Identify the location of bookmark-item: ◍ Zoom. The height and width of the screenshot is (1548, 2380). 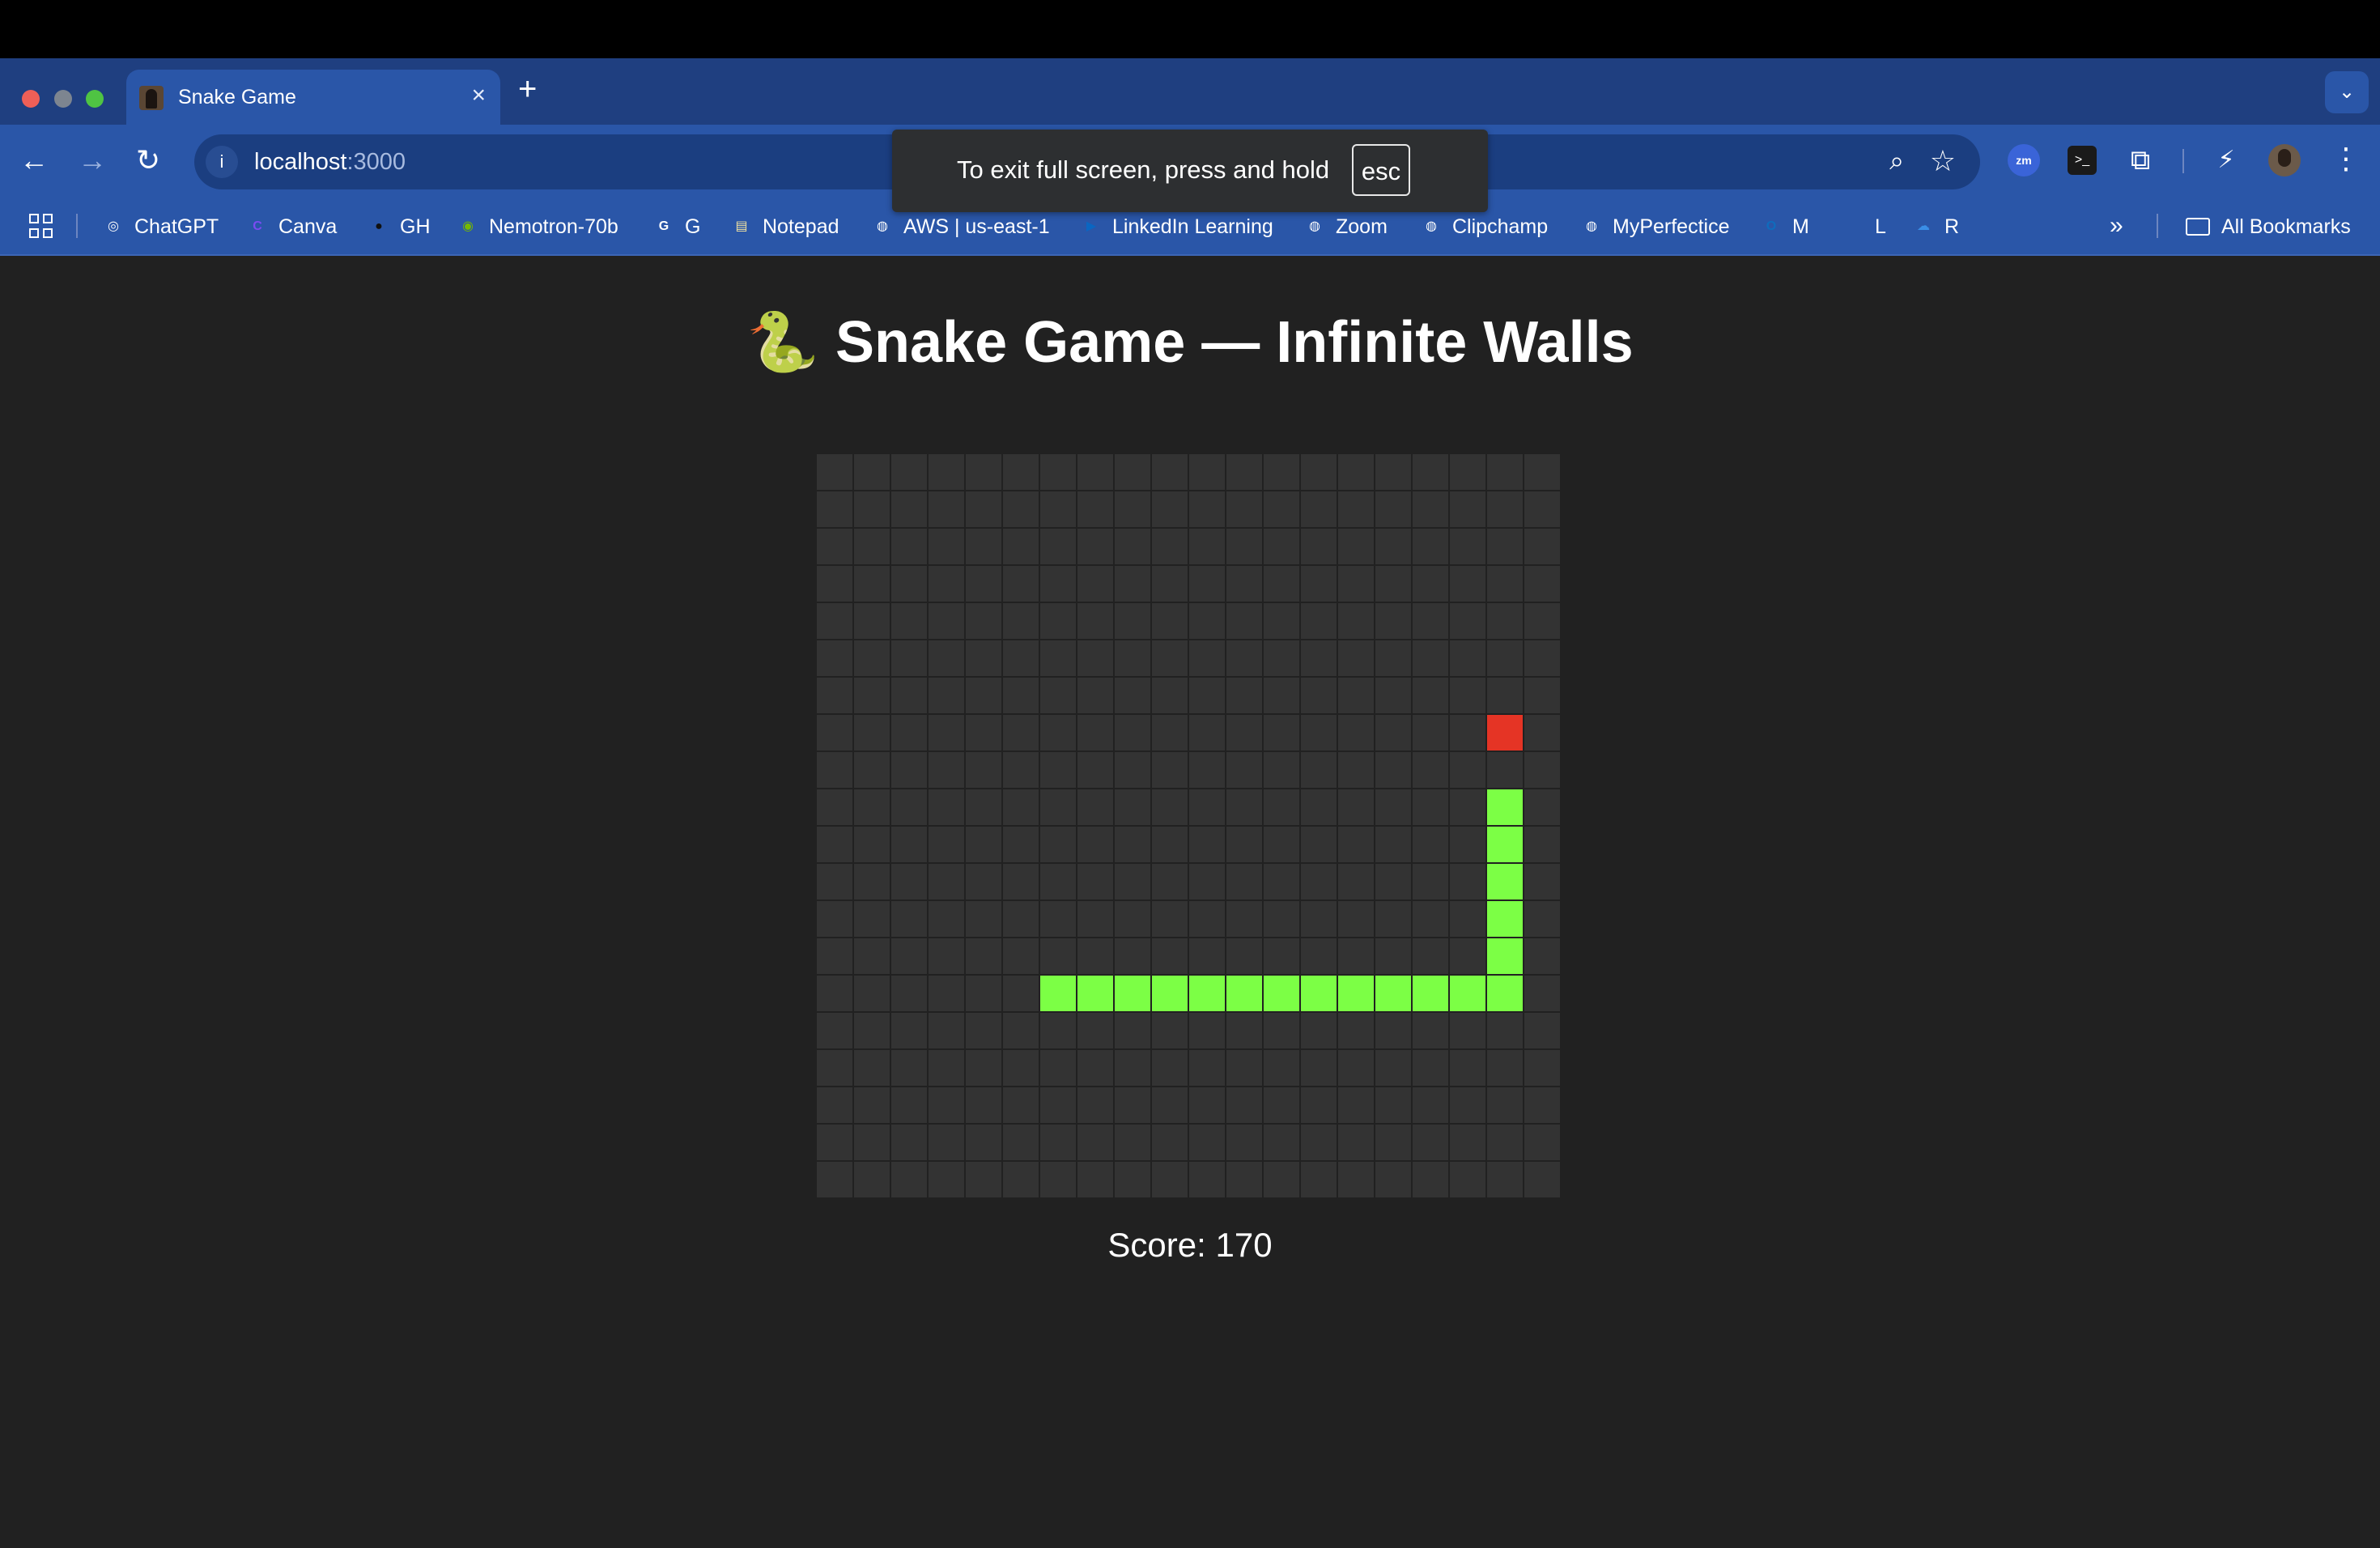
(1346, 227).